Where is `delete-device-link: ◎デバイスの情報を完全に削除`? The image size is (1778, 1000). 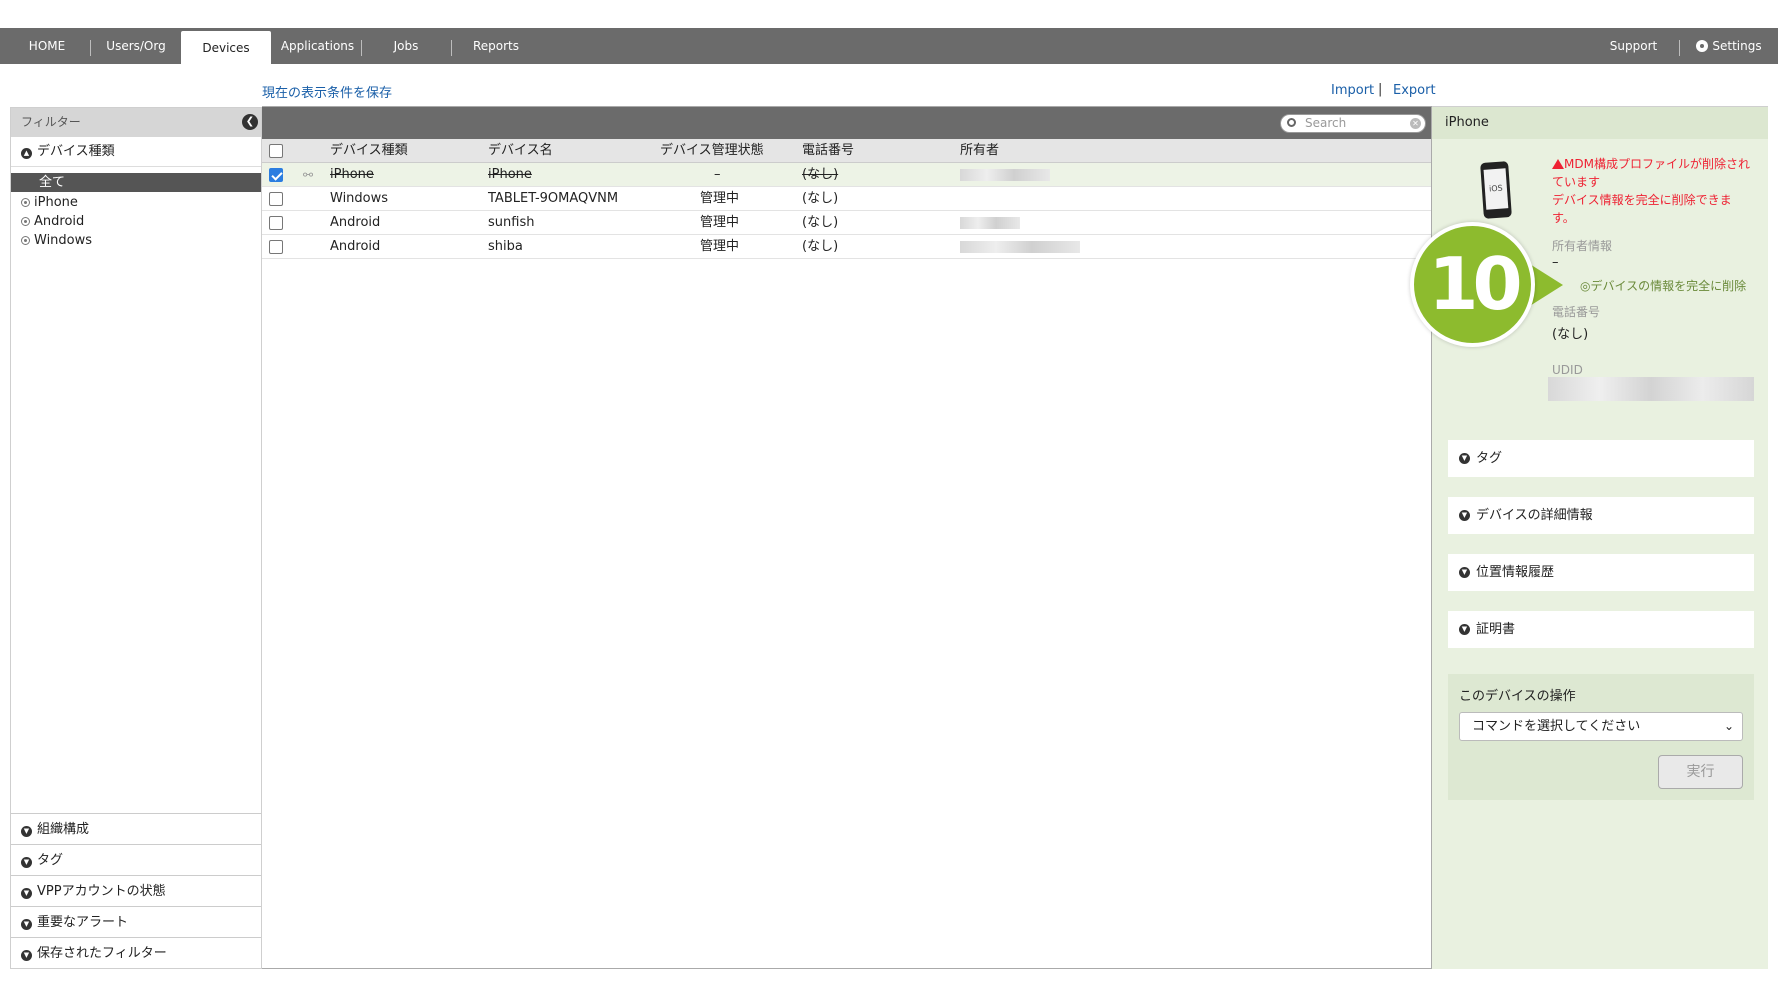 delete-device-link: ◎デバイスの情報を完全に削除 is located at coordinates (1663, 285).